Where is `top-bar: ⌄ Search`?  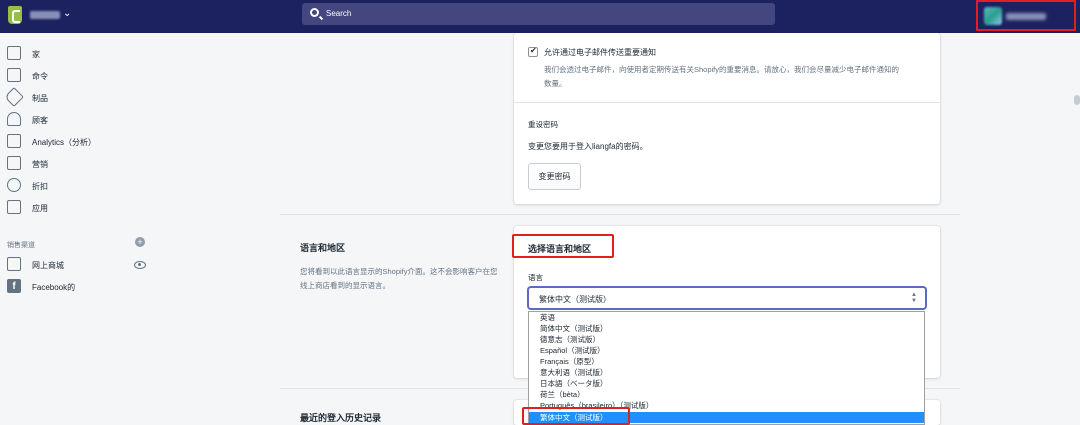 top-bar: ⌄ Search is located at coordinates (540, 16).